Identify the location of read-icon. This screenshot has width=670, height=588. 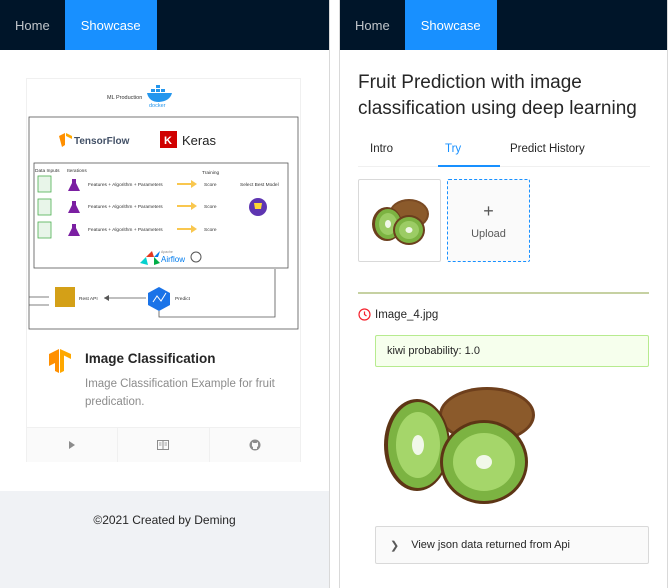
(163, 445).